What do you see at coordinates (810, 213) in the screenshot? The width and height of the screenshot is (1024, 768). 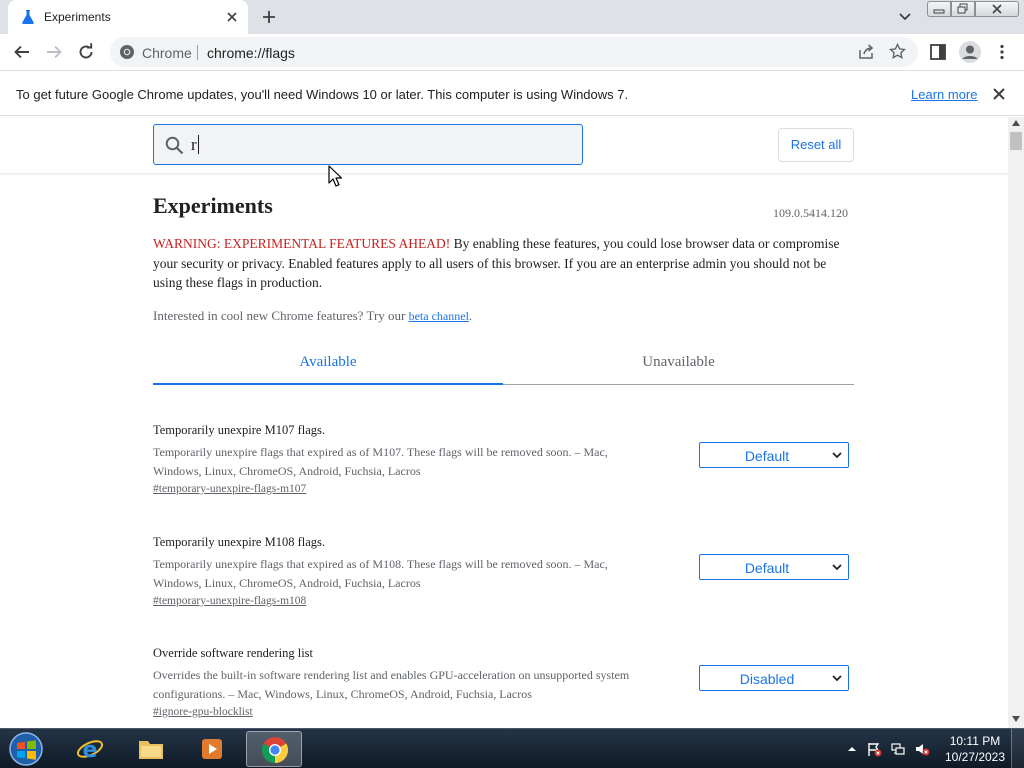 I see `version-label: 109.0.5414.120` at bounding box center [810, 213].